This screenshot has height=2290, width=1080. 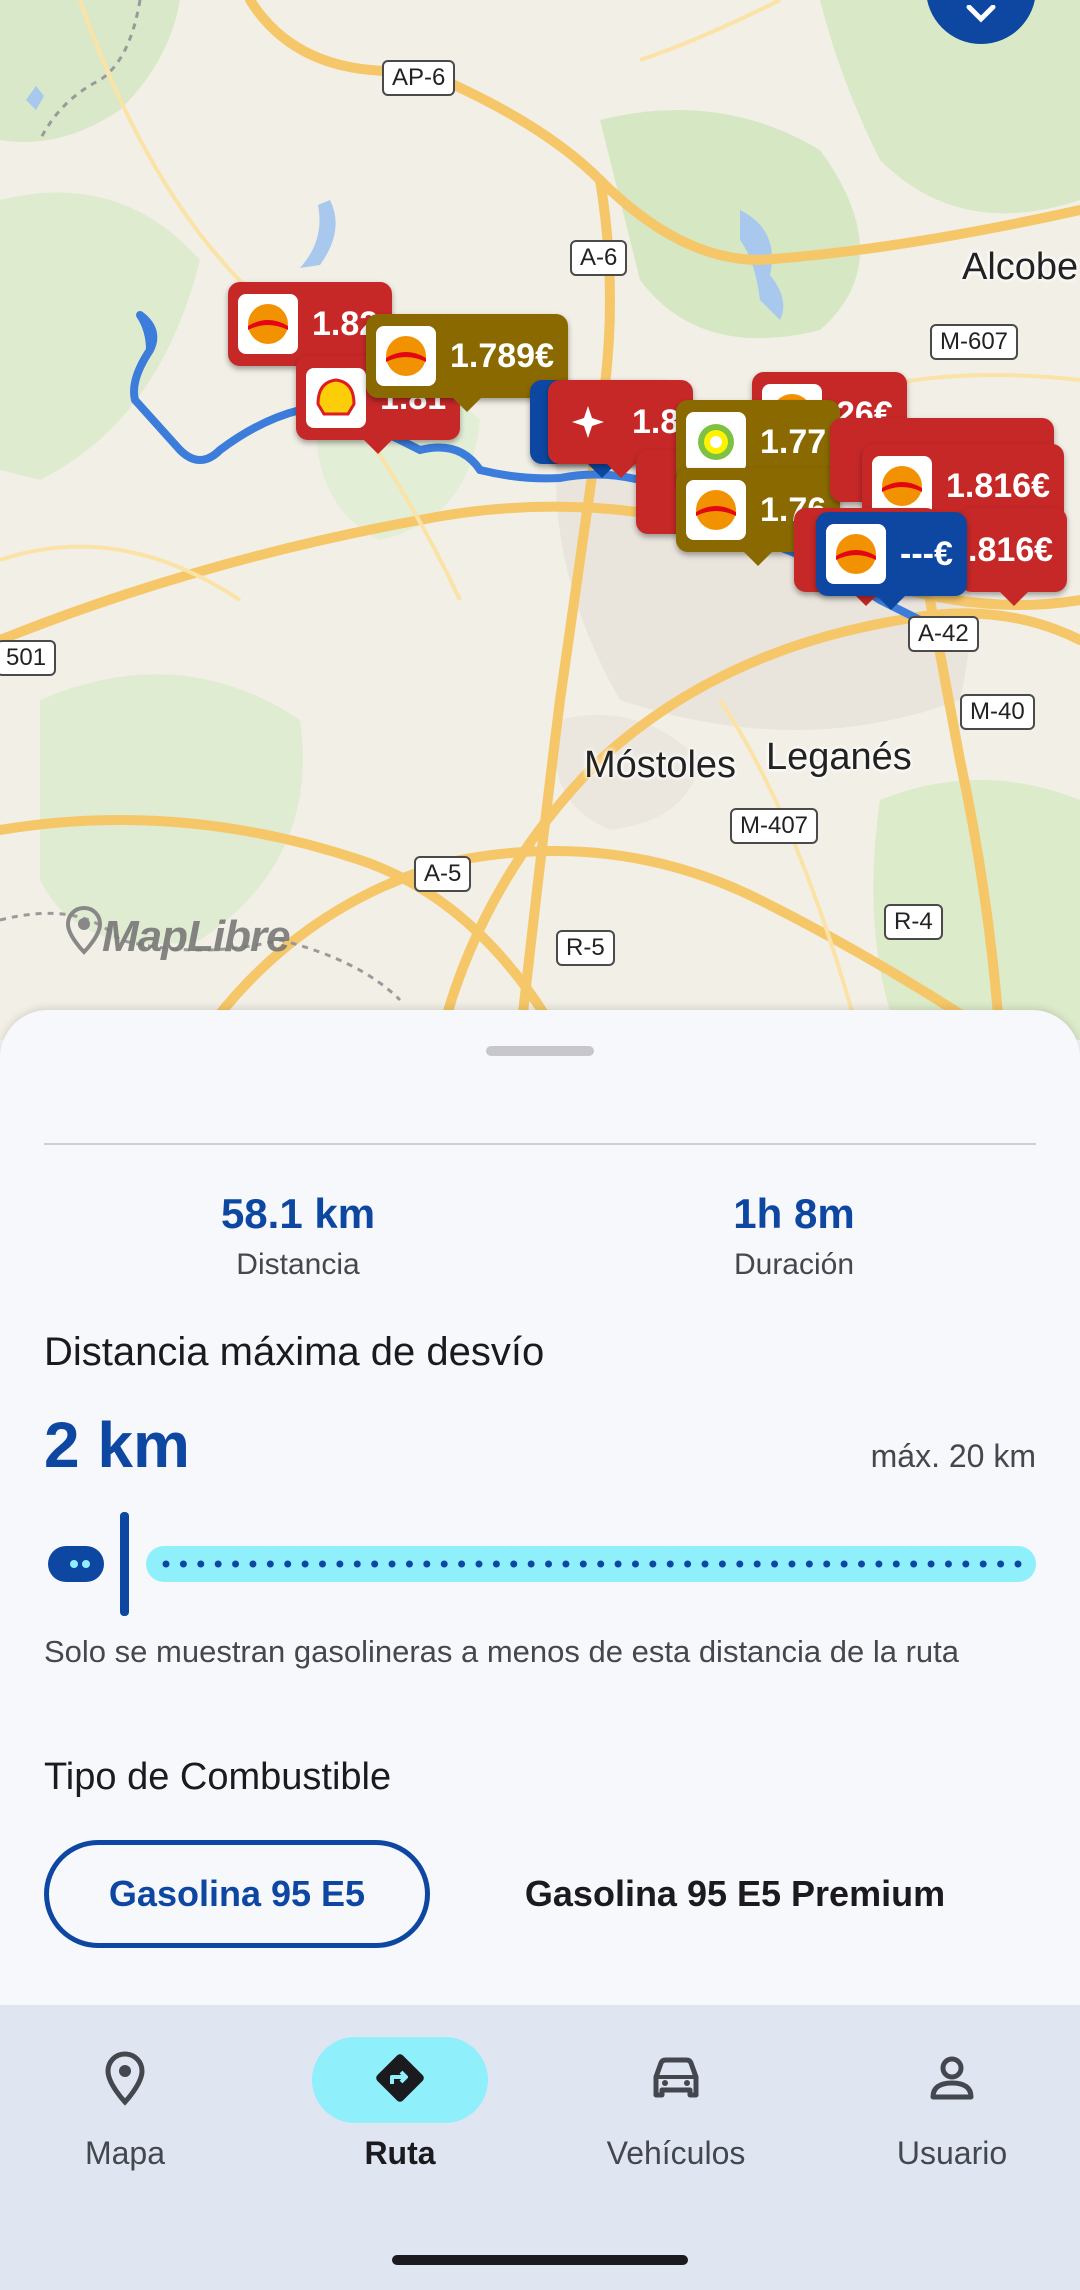 I want to click on maplibre-attribution: MapLibre, so click(x=178, y=936).